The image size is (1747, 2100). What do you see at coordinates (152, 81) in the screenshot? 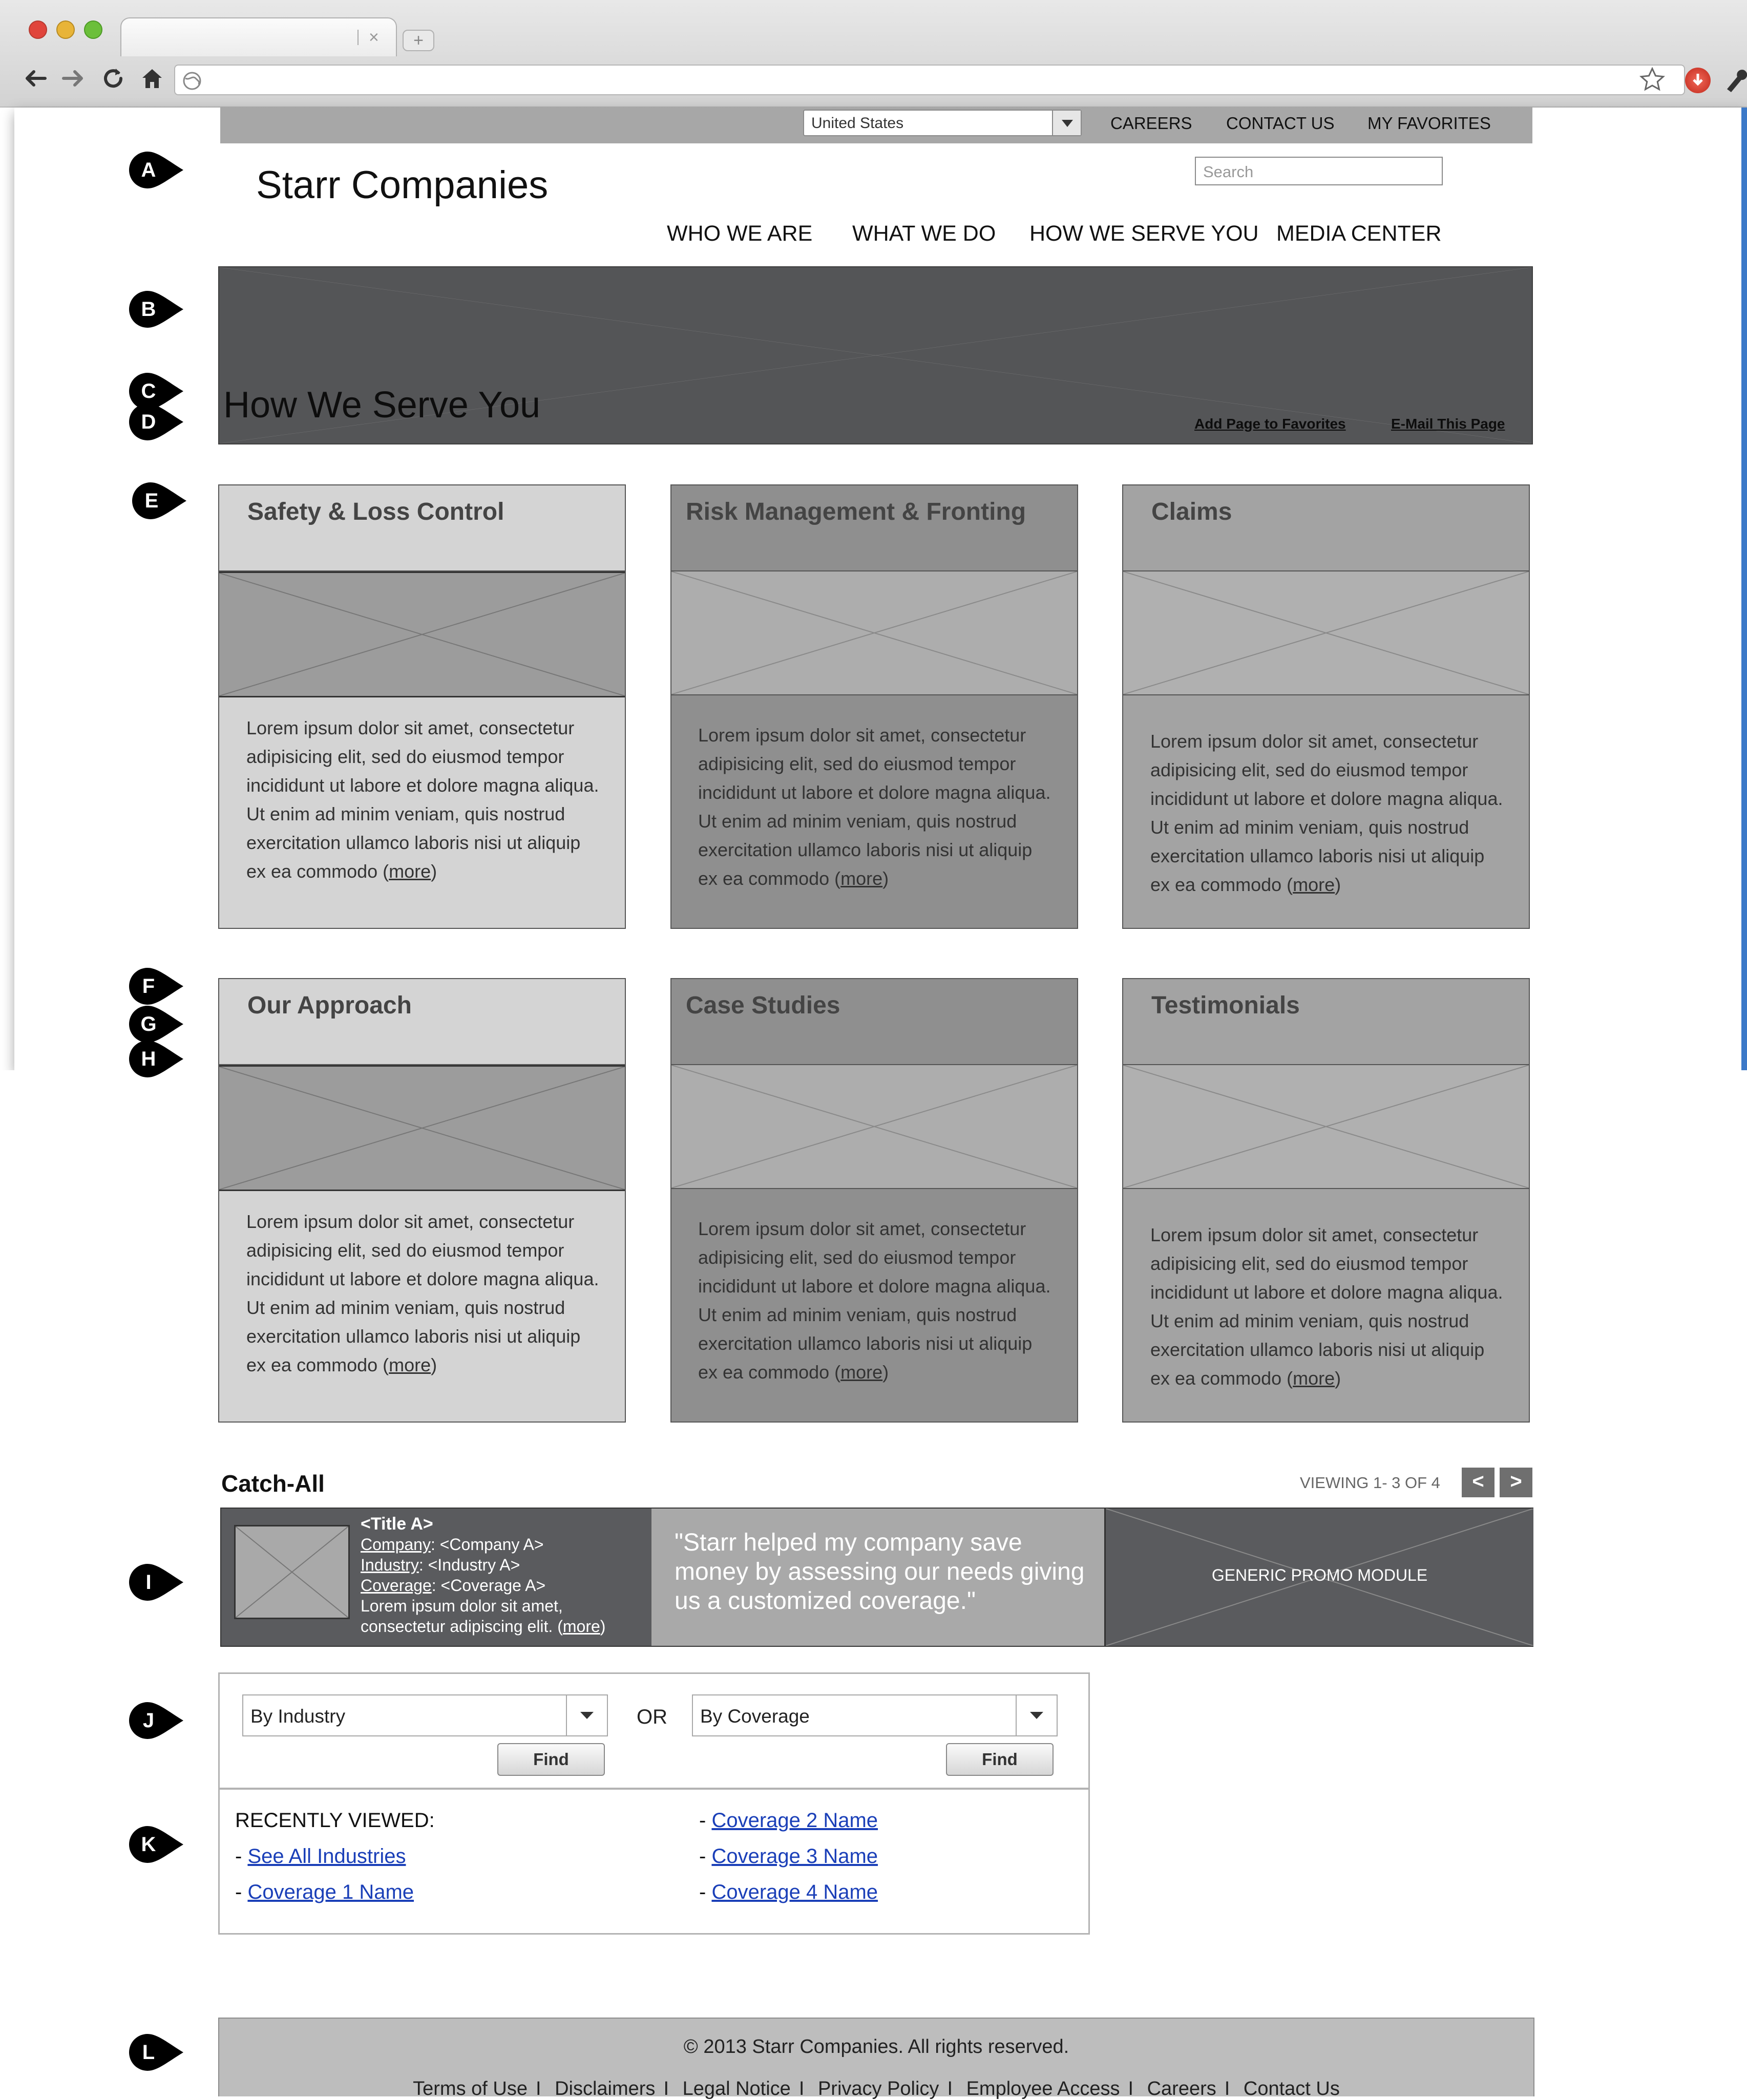
I see `home-icon` at bounding box center [152, 81].